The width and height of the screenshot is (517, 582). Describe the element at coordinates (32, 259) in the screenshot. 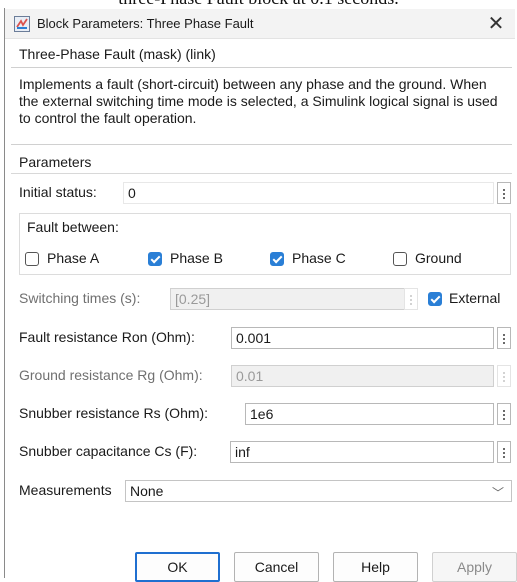

I see `phase-a-checkbox` at that location.